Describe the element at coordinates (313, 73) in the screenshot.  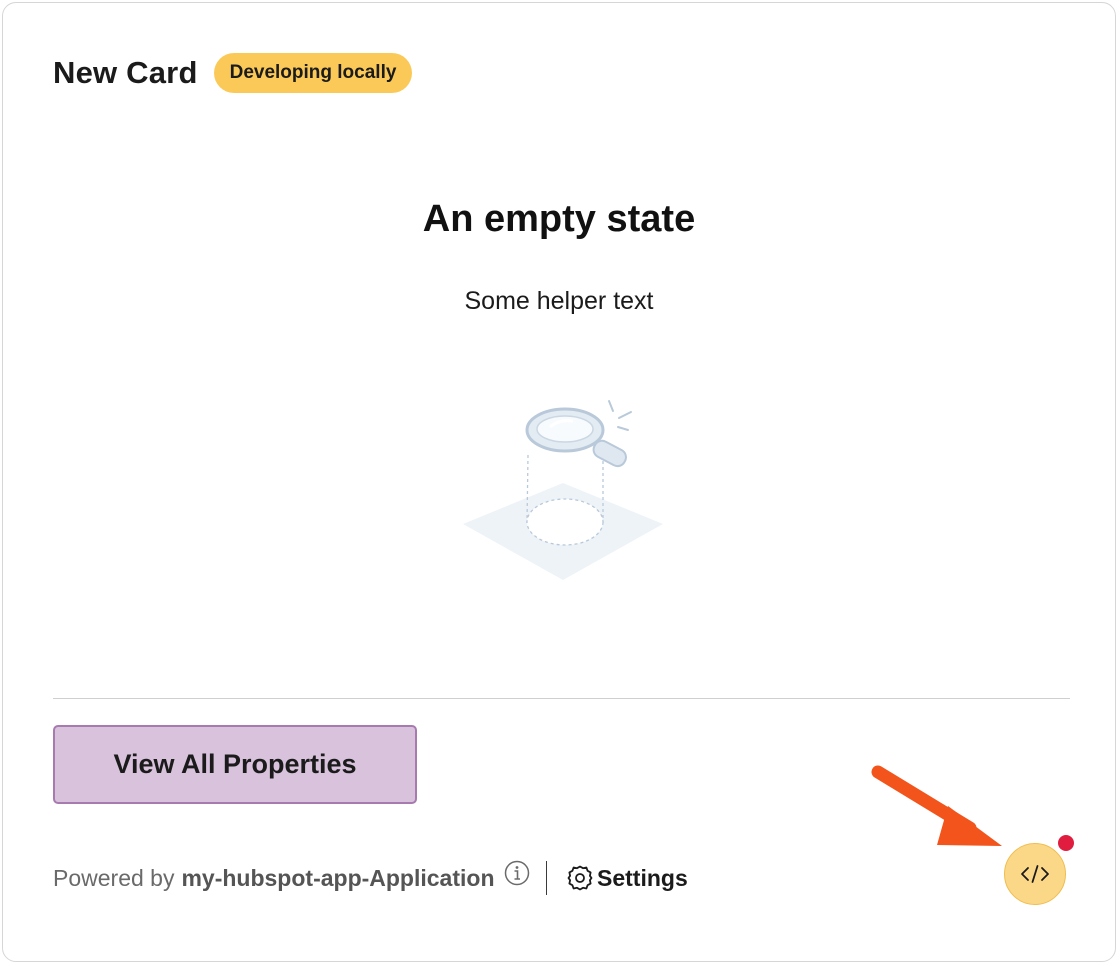
I see `status-badge: Developing locally` at that location.